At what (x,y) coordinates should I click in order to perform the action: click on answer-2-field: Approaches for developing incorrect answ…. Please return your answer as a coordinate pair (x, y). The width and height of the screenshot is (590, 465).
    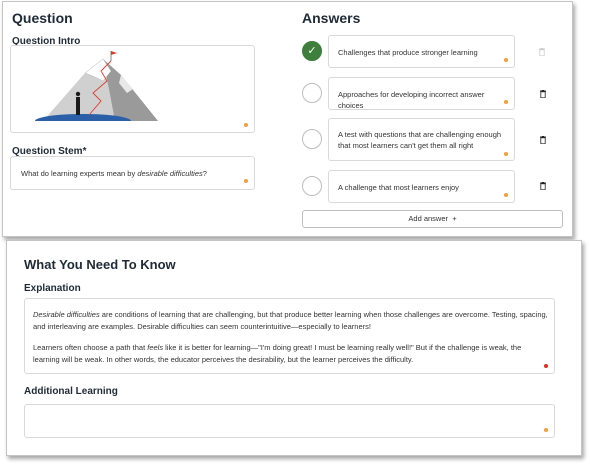
    Looking at the image, I should click on (421, 93).